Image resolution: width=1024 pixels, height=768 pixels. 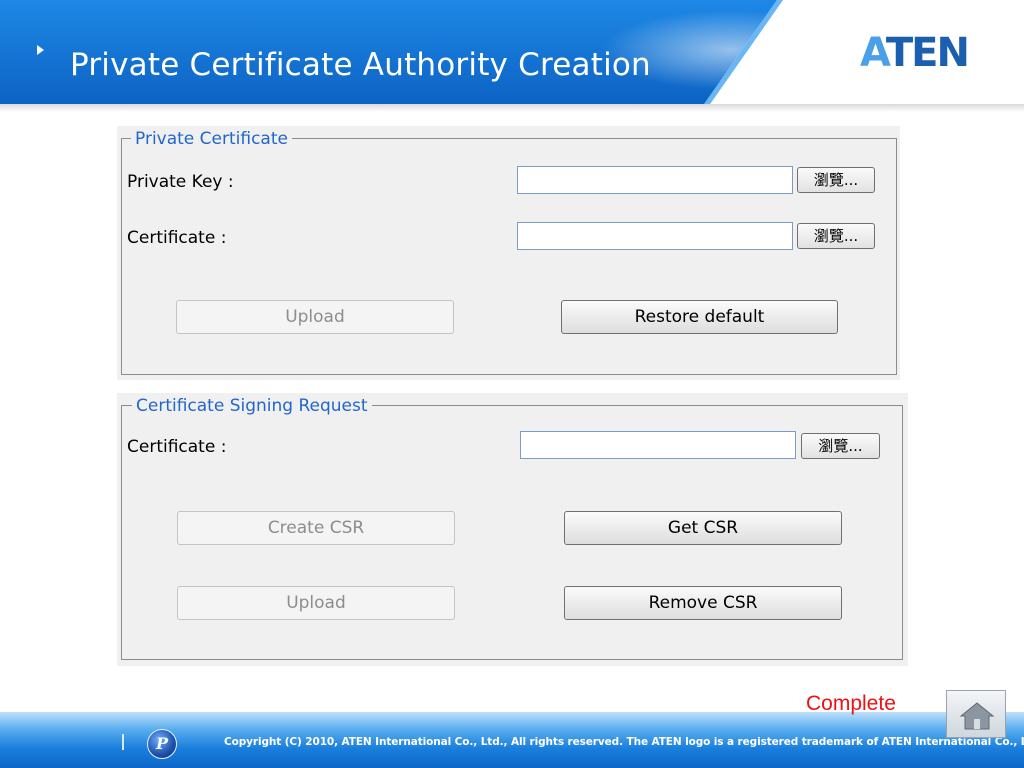 I want to click on header-divider, so click(x=512, y=108).